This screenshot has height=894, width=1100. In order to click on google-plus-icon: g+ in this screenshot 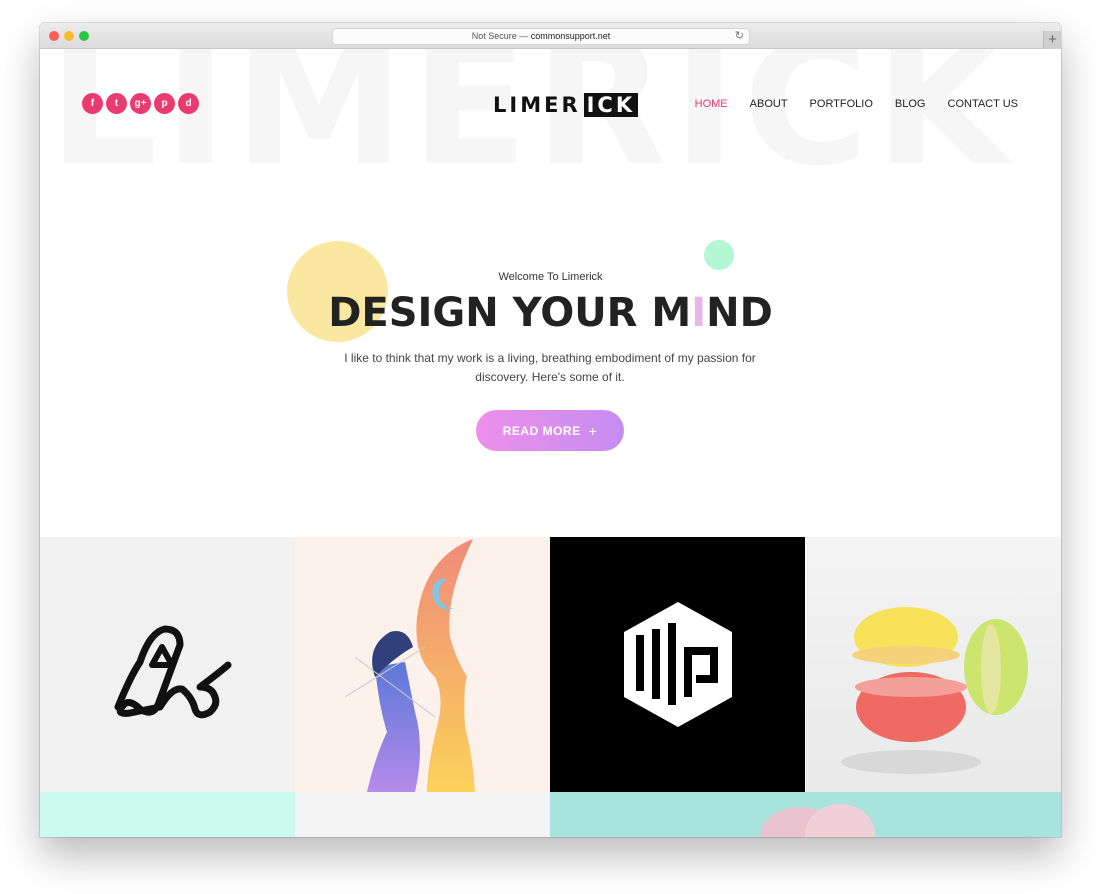, I will do `click(140, 103)`.